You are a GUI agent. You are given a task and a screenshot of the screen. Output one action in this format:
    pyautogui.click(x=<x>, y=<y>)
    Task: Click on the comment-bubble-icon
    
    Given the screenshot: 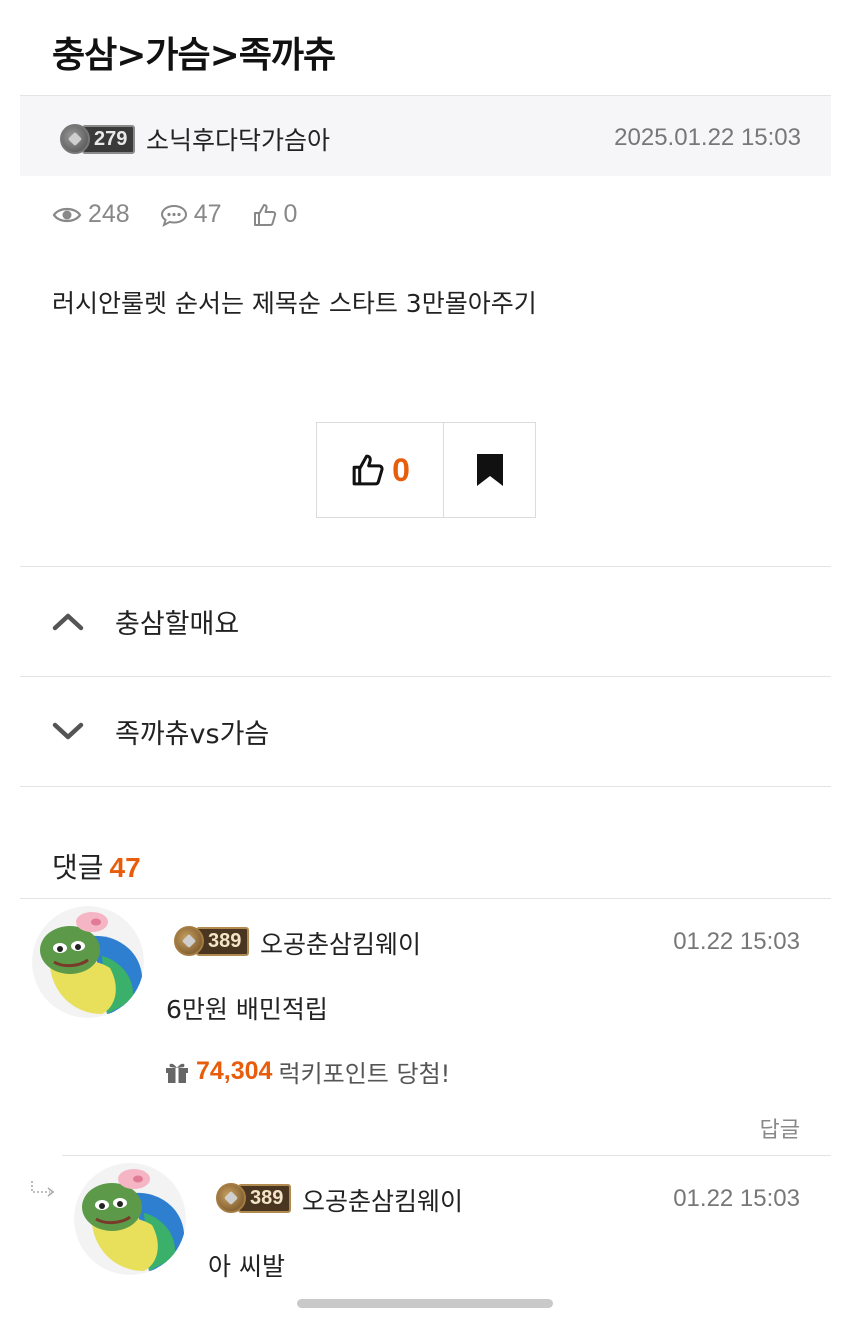 What is the action you would take?
    pyautogui.click(x=173, y=215)
    